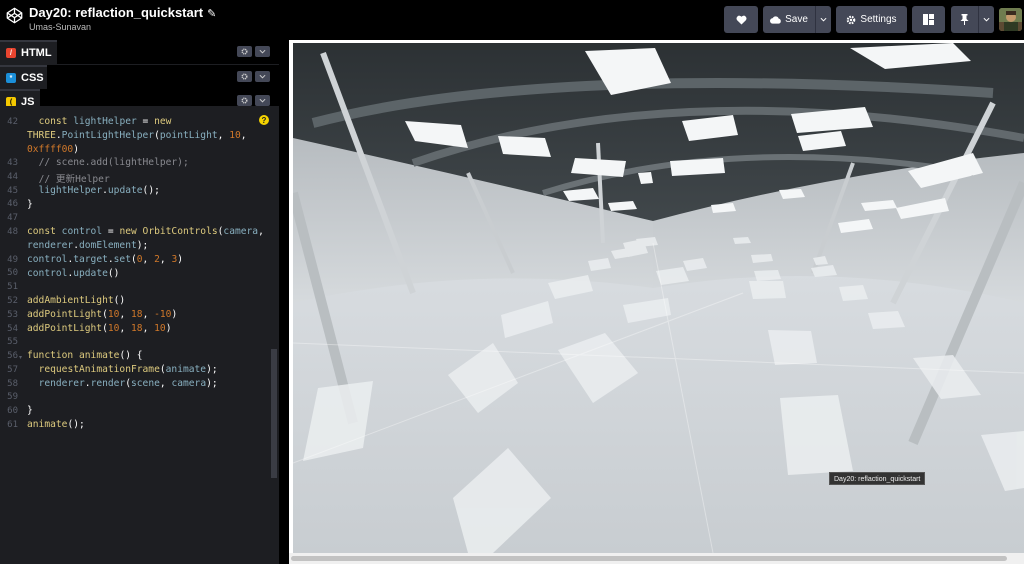 Image resolution: width=1024 pixels, height=564 pixels. What do you see at coordinates (274, 413) in the screenshot?
I see `editor-scrollbar-thumb` at bounding box center [274, 413].